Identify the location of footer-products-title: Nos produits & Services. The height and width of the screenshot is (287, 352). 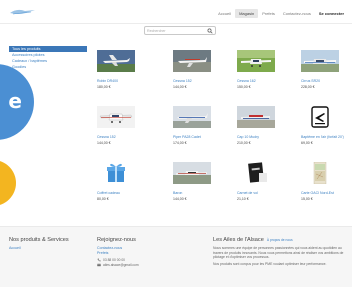
(39, 240).